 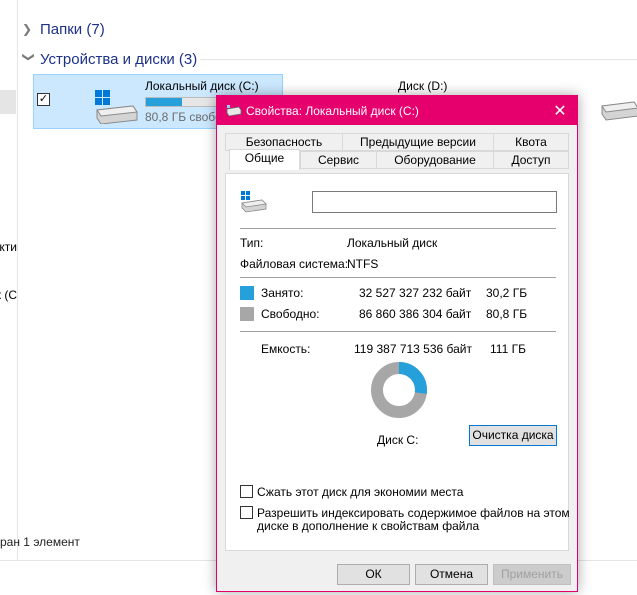 I want to click on chevron-right-icon: ❯, so click(x=29, y=29).